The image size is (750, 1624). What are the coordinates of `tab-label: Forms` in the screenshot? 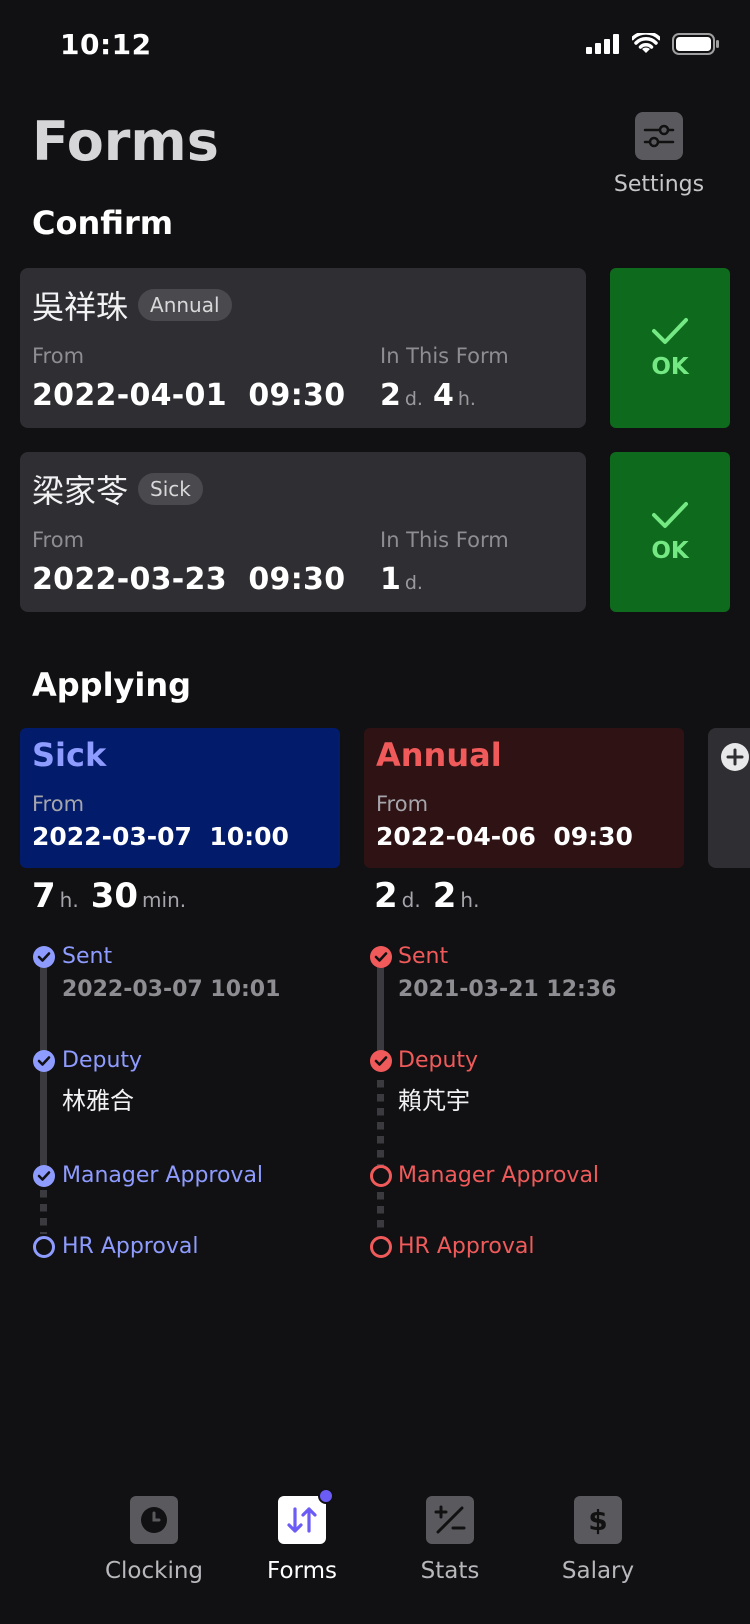 It's located at (302, 1571).